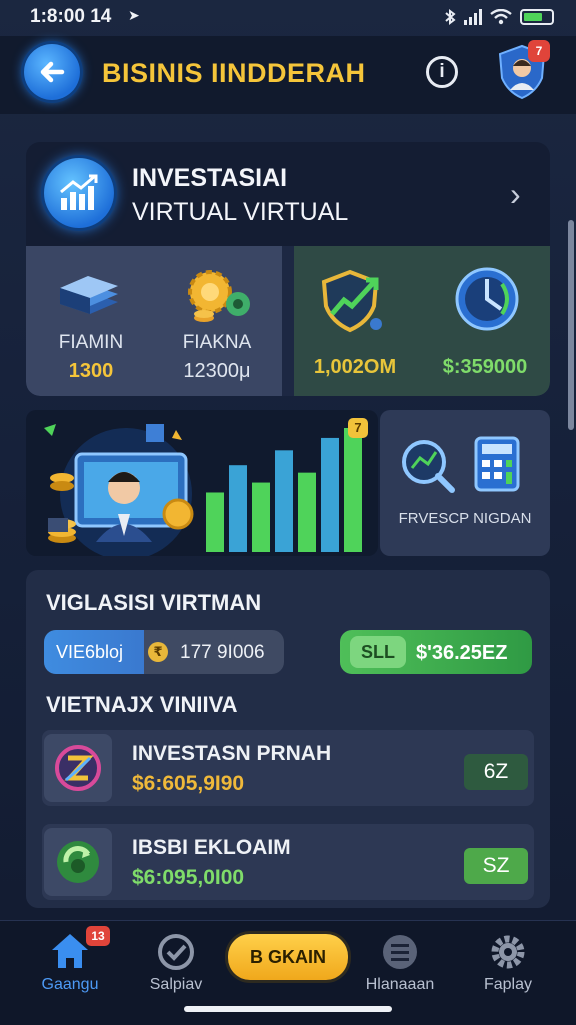 This screenshot has width=576, height=1025. Describe the element at coordinates (485, 367) in the screenshot. I see `stat-value: $:359000` at that location.